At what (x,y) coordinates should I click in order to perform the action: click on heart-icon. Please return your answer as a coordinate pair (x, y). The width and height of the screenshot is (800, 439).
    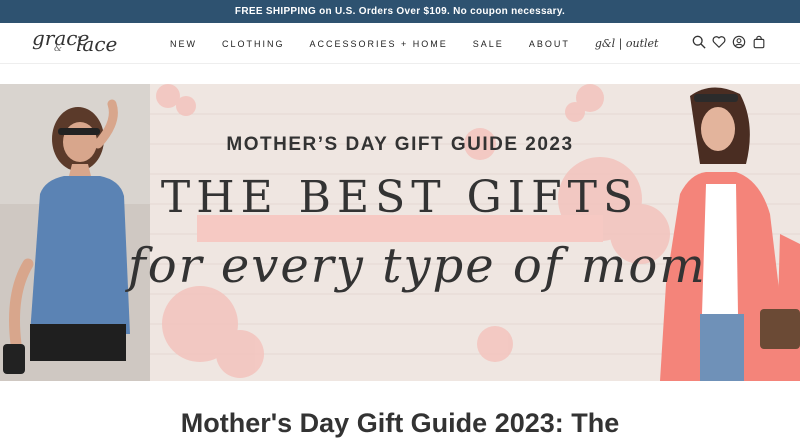
    Looking at the image, I should click on (719, 42).